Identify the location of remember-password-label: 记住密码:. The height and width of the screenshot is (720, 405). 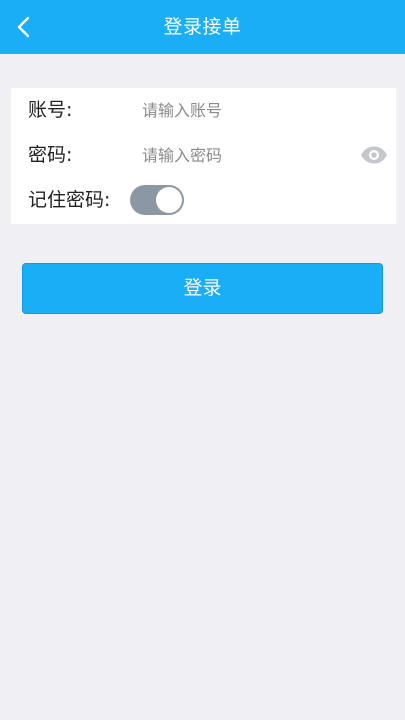
(69, 200).